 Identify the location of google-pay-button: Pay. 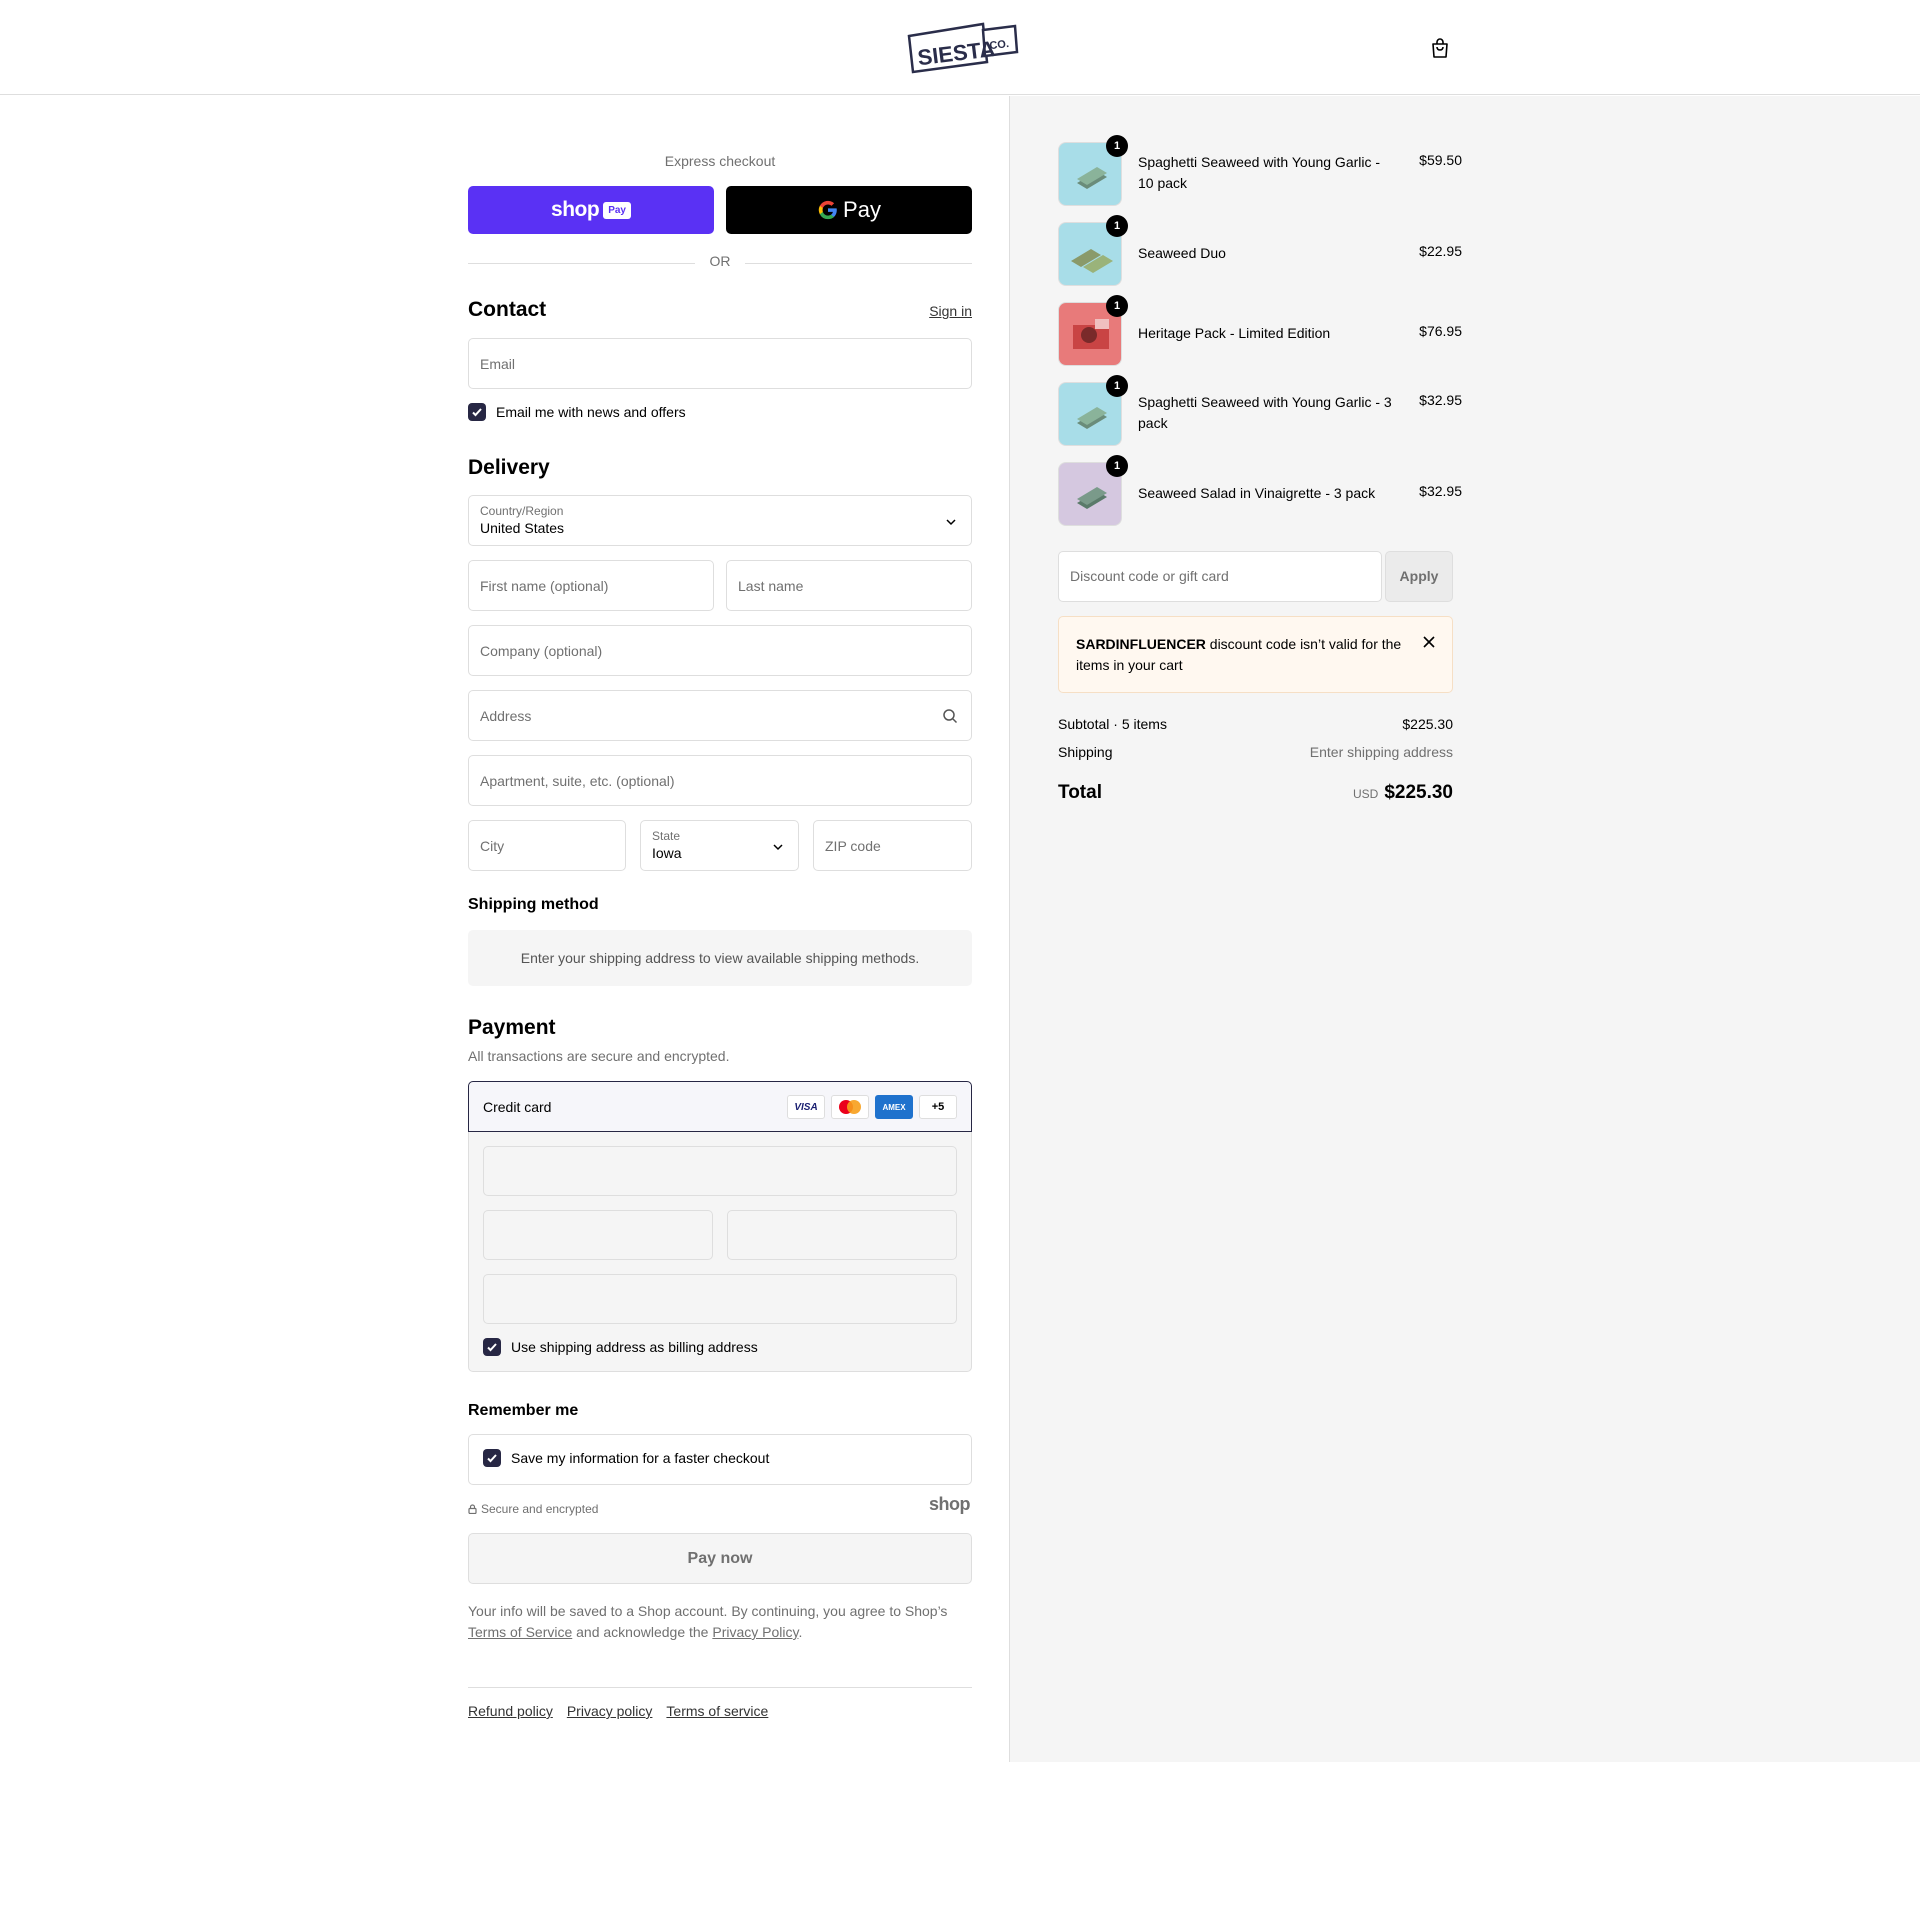
(849, 210).